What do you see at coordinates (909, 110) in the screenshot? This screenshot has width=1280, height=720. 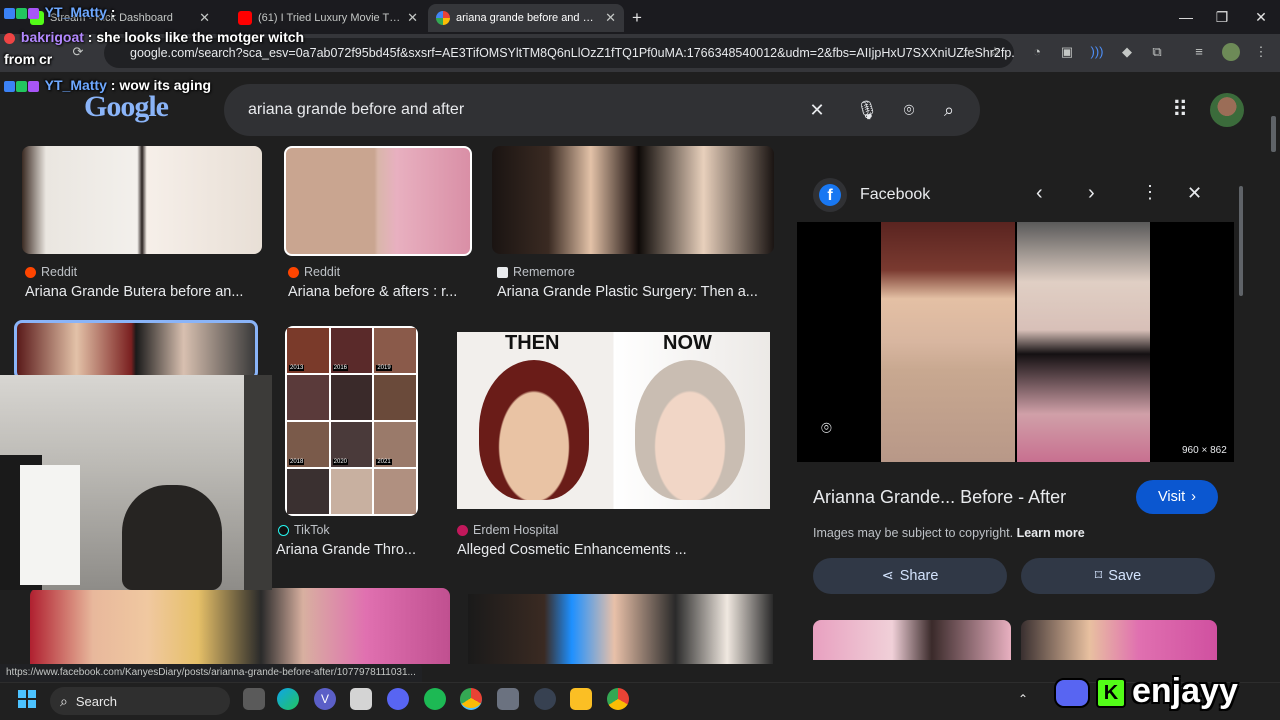 I see `lens-search-icon: ⌾` at bounding box center [909, 110].